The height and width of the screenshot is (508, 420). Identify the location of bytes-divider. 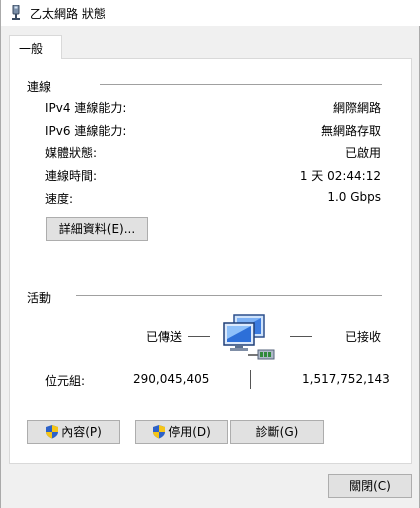
(250, 379).